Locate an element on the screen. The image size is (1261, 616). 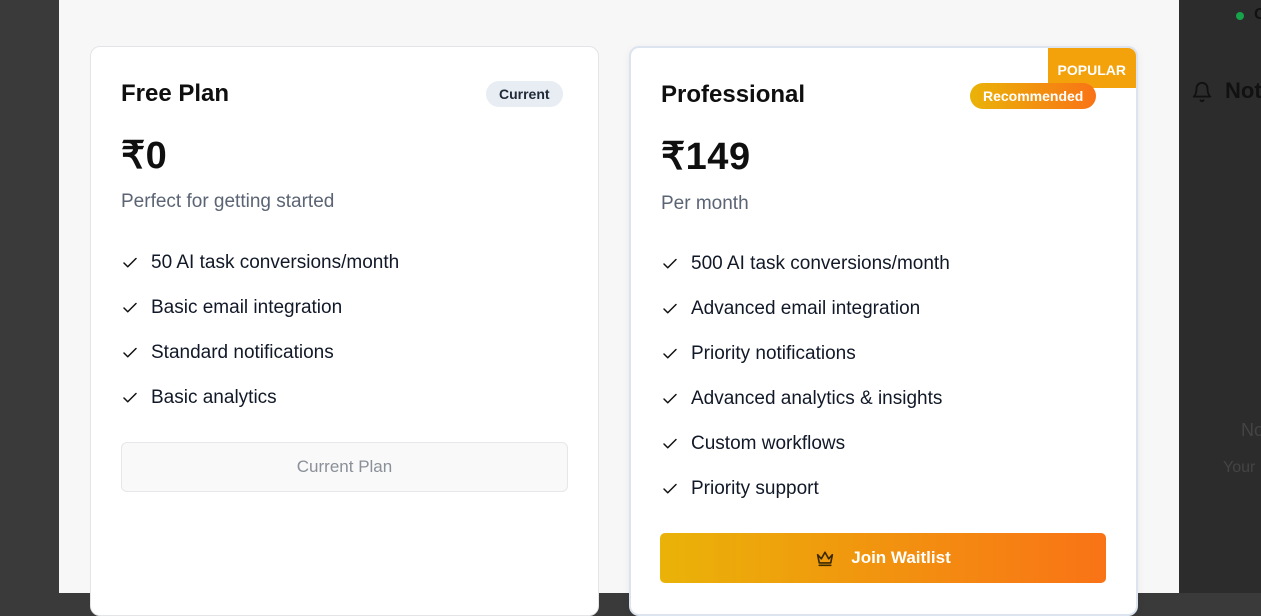
join-waitlist-label: Join Waitlist is located at coordinates (901, 557).